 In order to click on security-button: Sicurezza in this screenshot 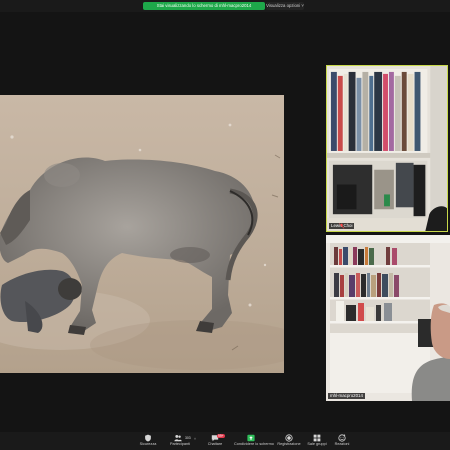, I will do `click(148, 441)`.